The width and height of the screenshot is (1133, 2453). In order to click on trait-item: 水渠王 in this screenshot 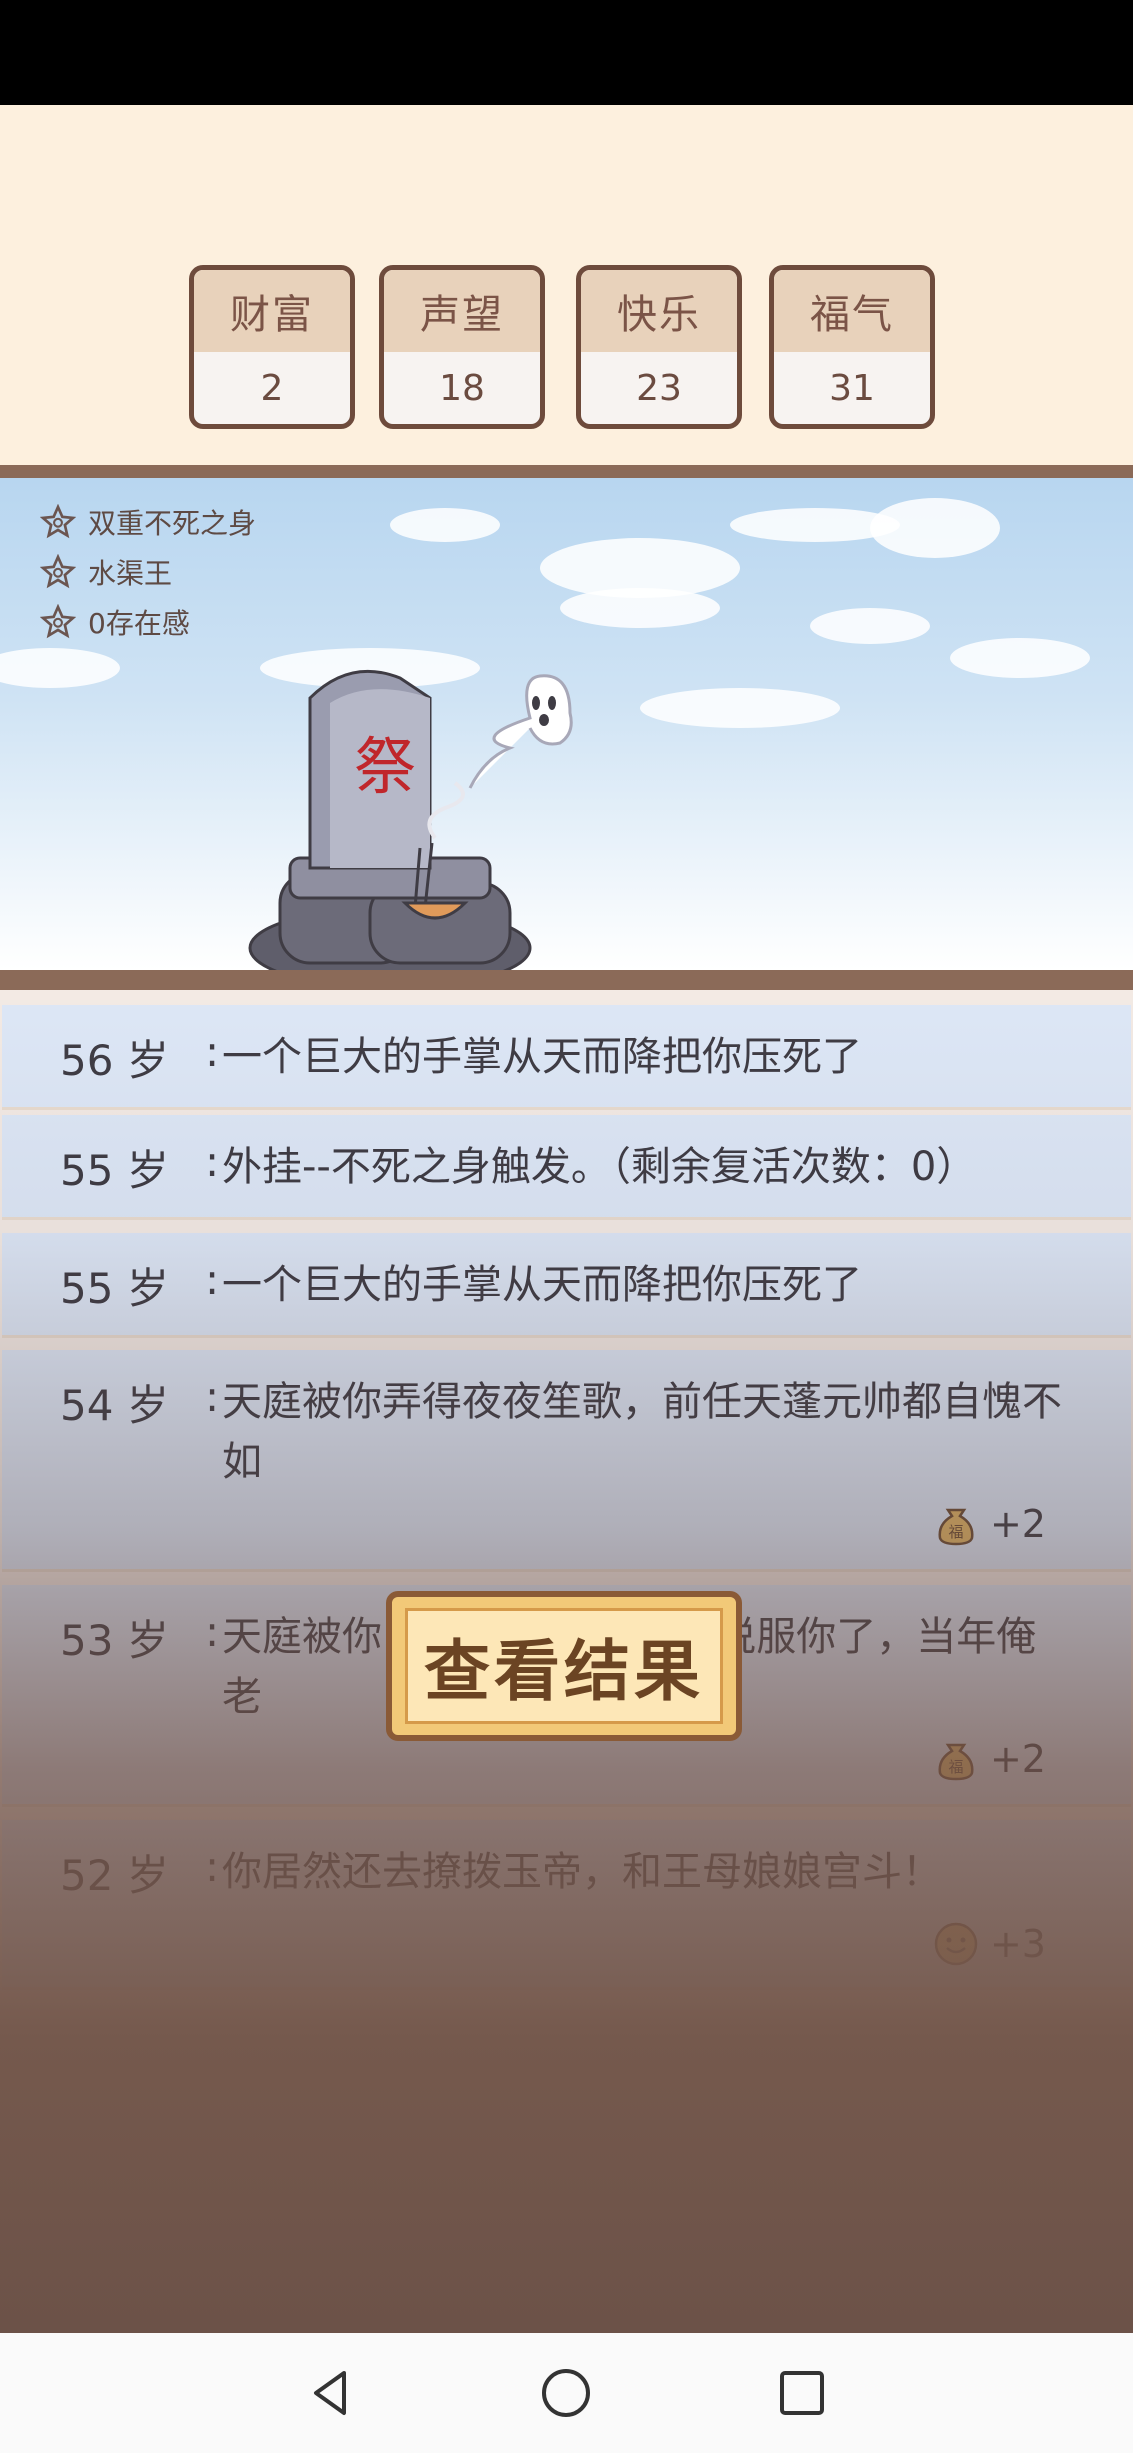, I will do `click(106, 572)`.